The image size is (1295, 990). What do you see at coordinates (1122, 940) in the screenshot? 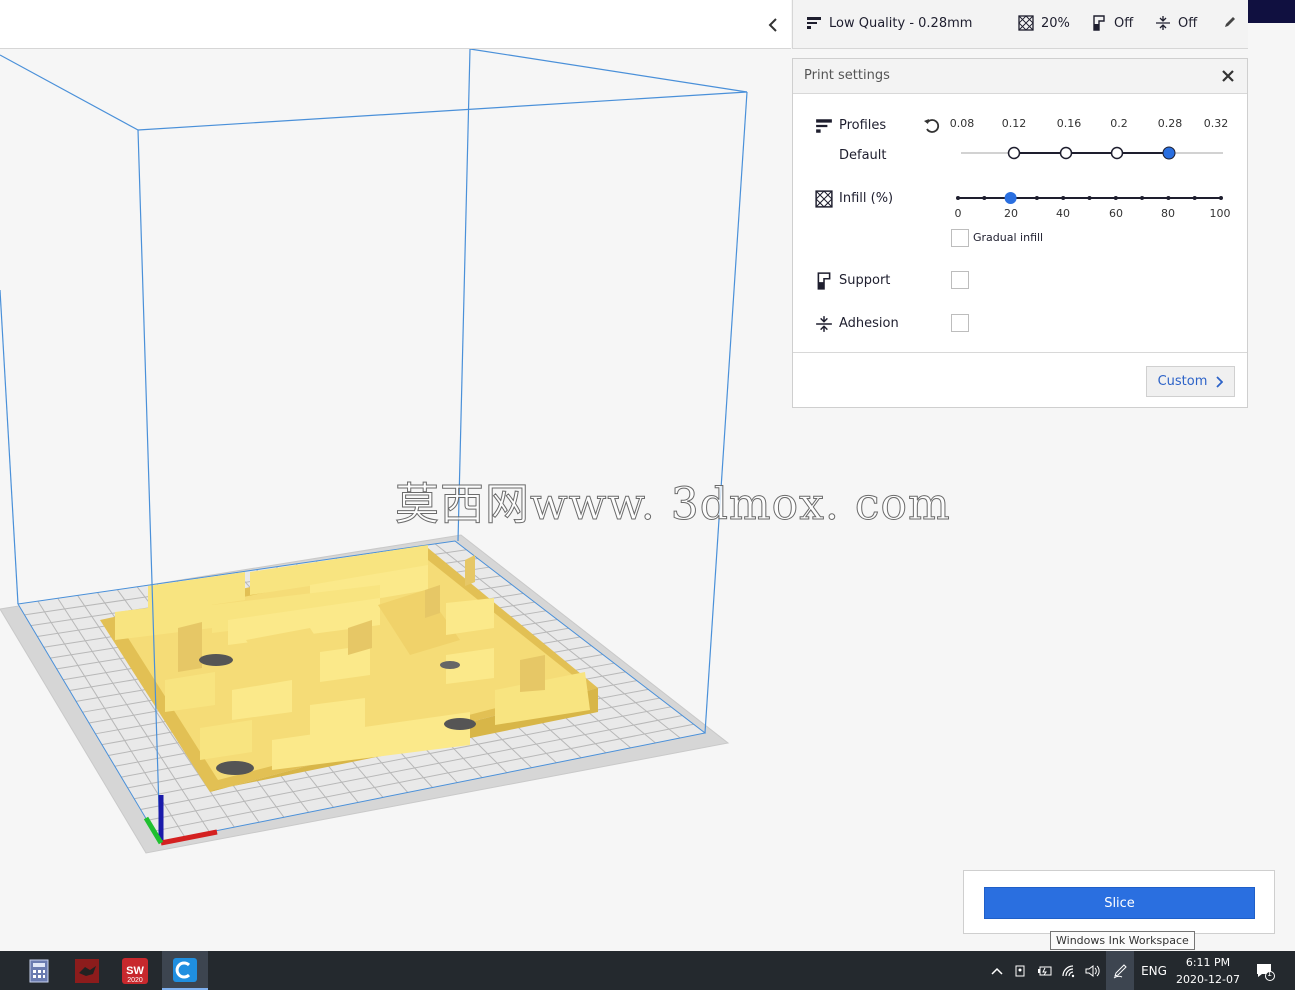
I see `tooltip: Windows Ink Workspace` at bounding box center [1122, 940].